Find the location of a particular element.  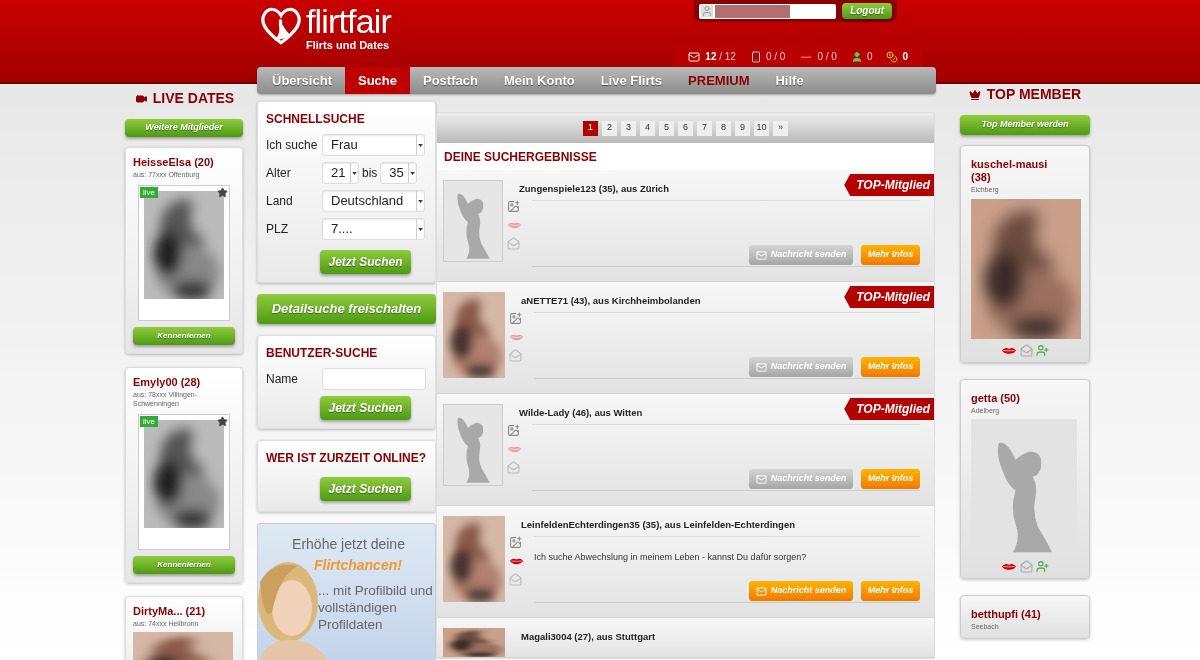

page-link: 3 is located at coordinates (628, 128).